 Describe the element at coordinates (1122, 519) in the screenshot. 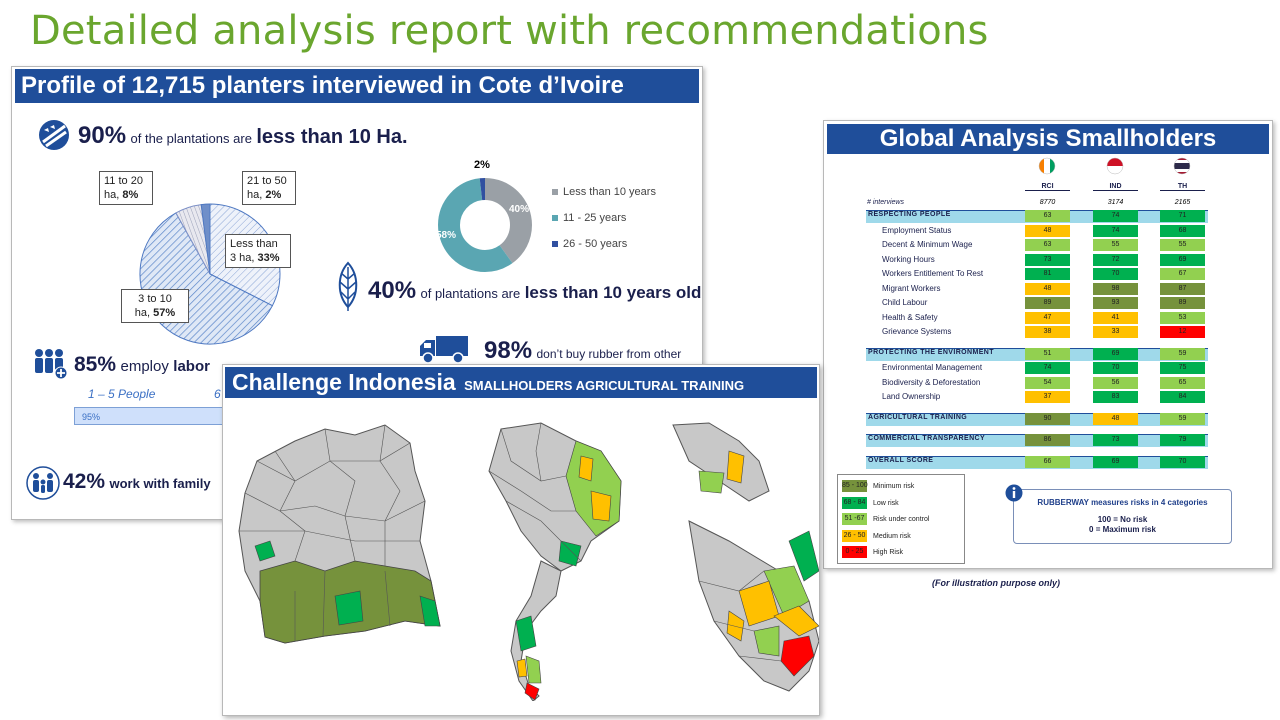

I see `info-line1: 100 = No risk` at that location.